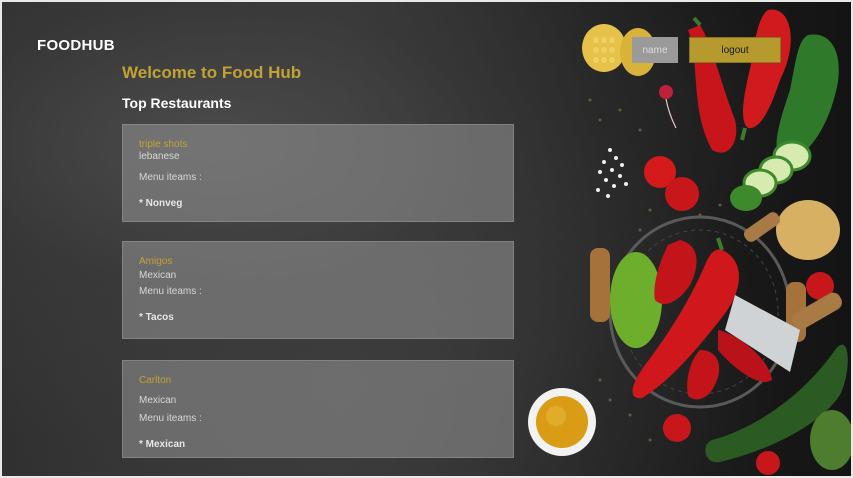 This screenshot has width=853, height=478. What do you see at coordinates (318, 290) in the screenshot?
I see `restaurant-card: Amigos Mexican Menu iteams : * Tacos` at bounding box center [318, 290].